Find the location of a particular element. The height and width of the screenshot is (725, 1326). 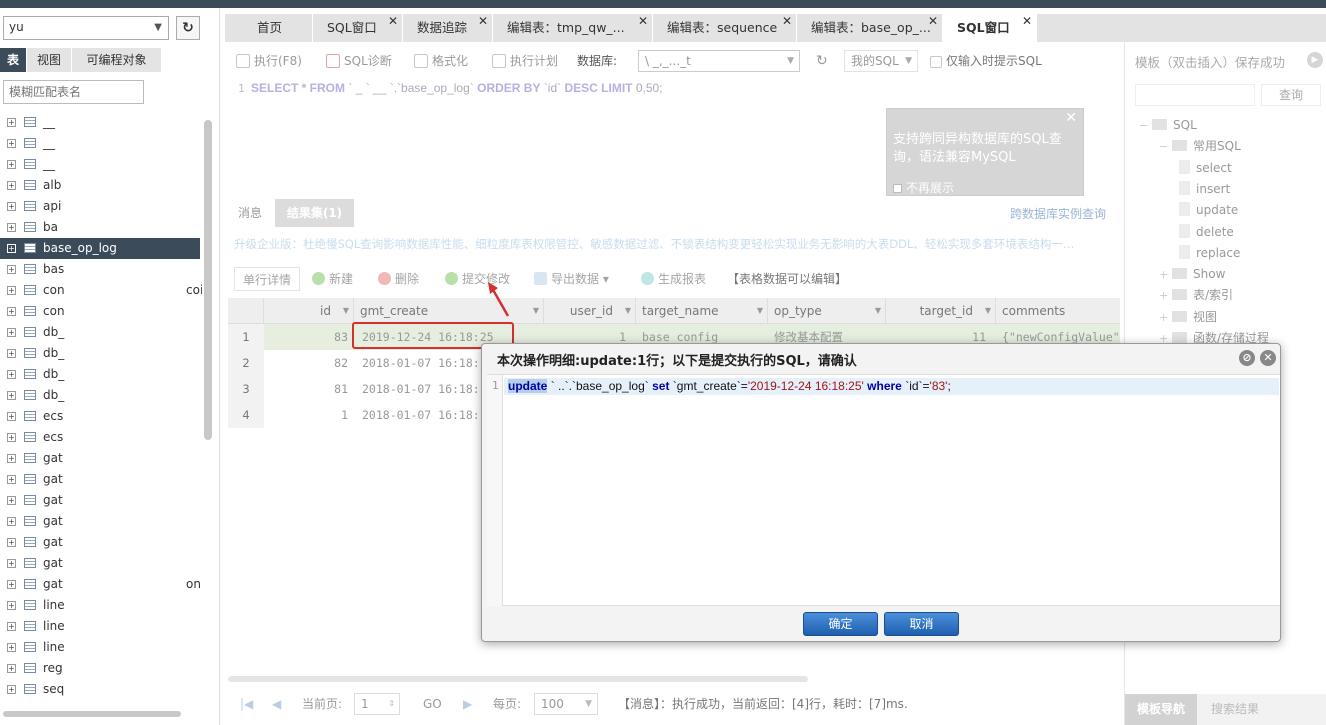

cell-id: 82 is located at coordinates (306, 363).